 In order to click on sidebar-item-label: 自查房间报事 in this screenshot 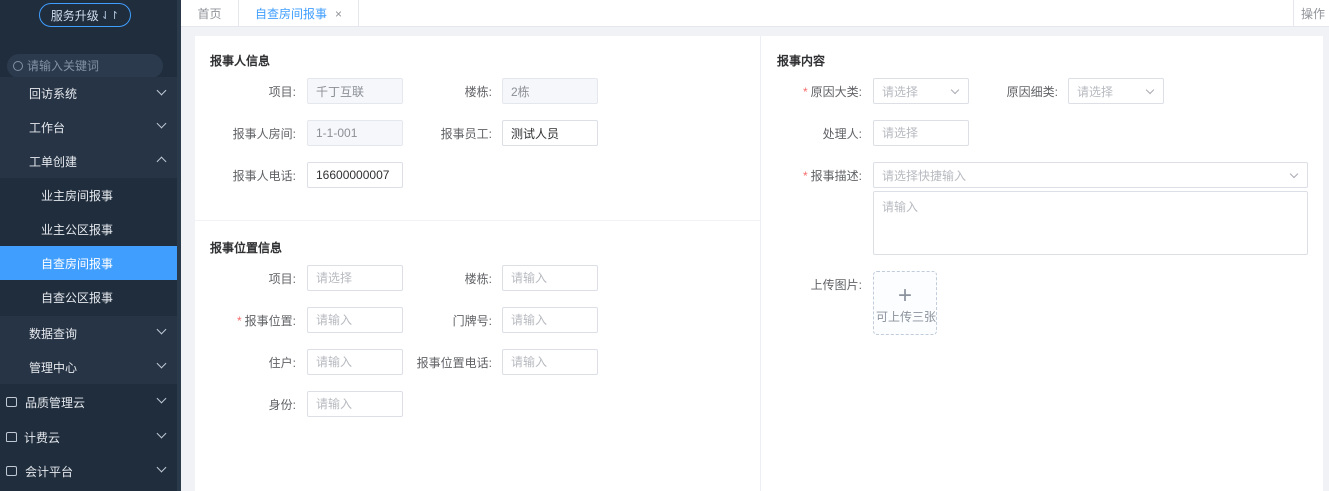, I will do `click(77, 263)`.